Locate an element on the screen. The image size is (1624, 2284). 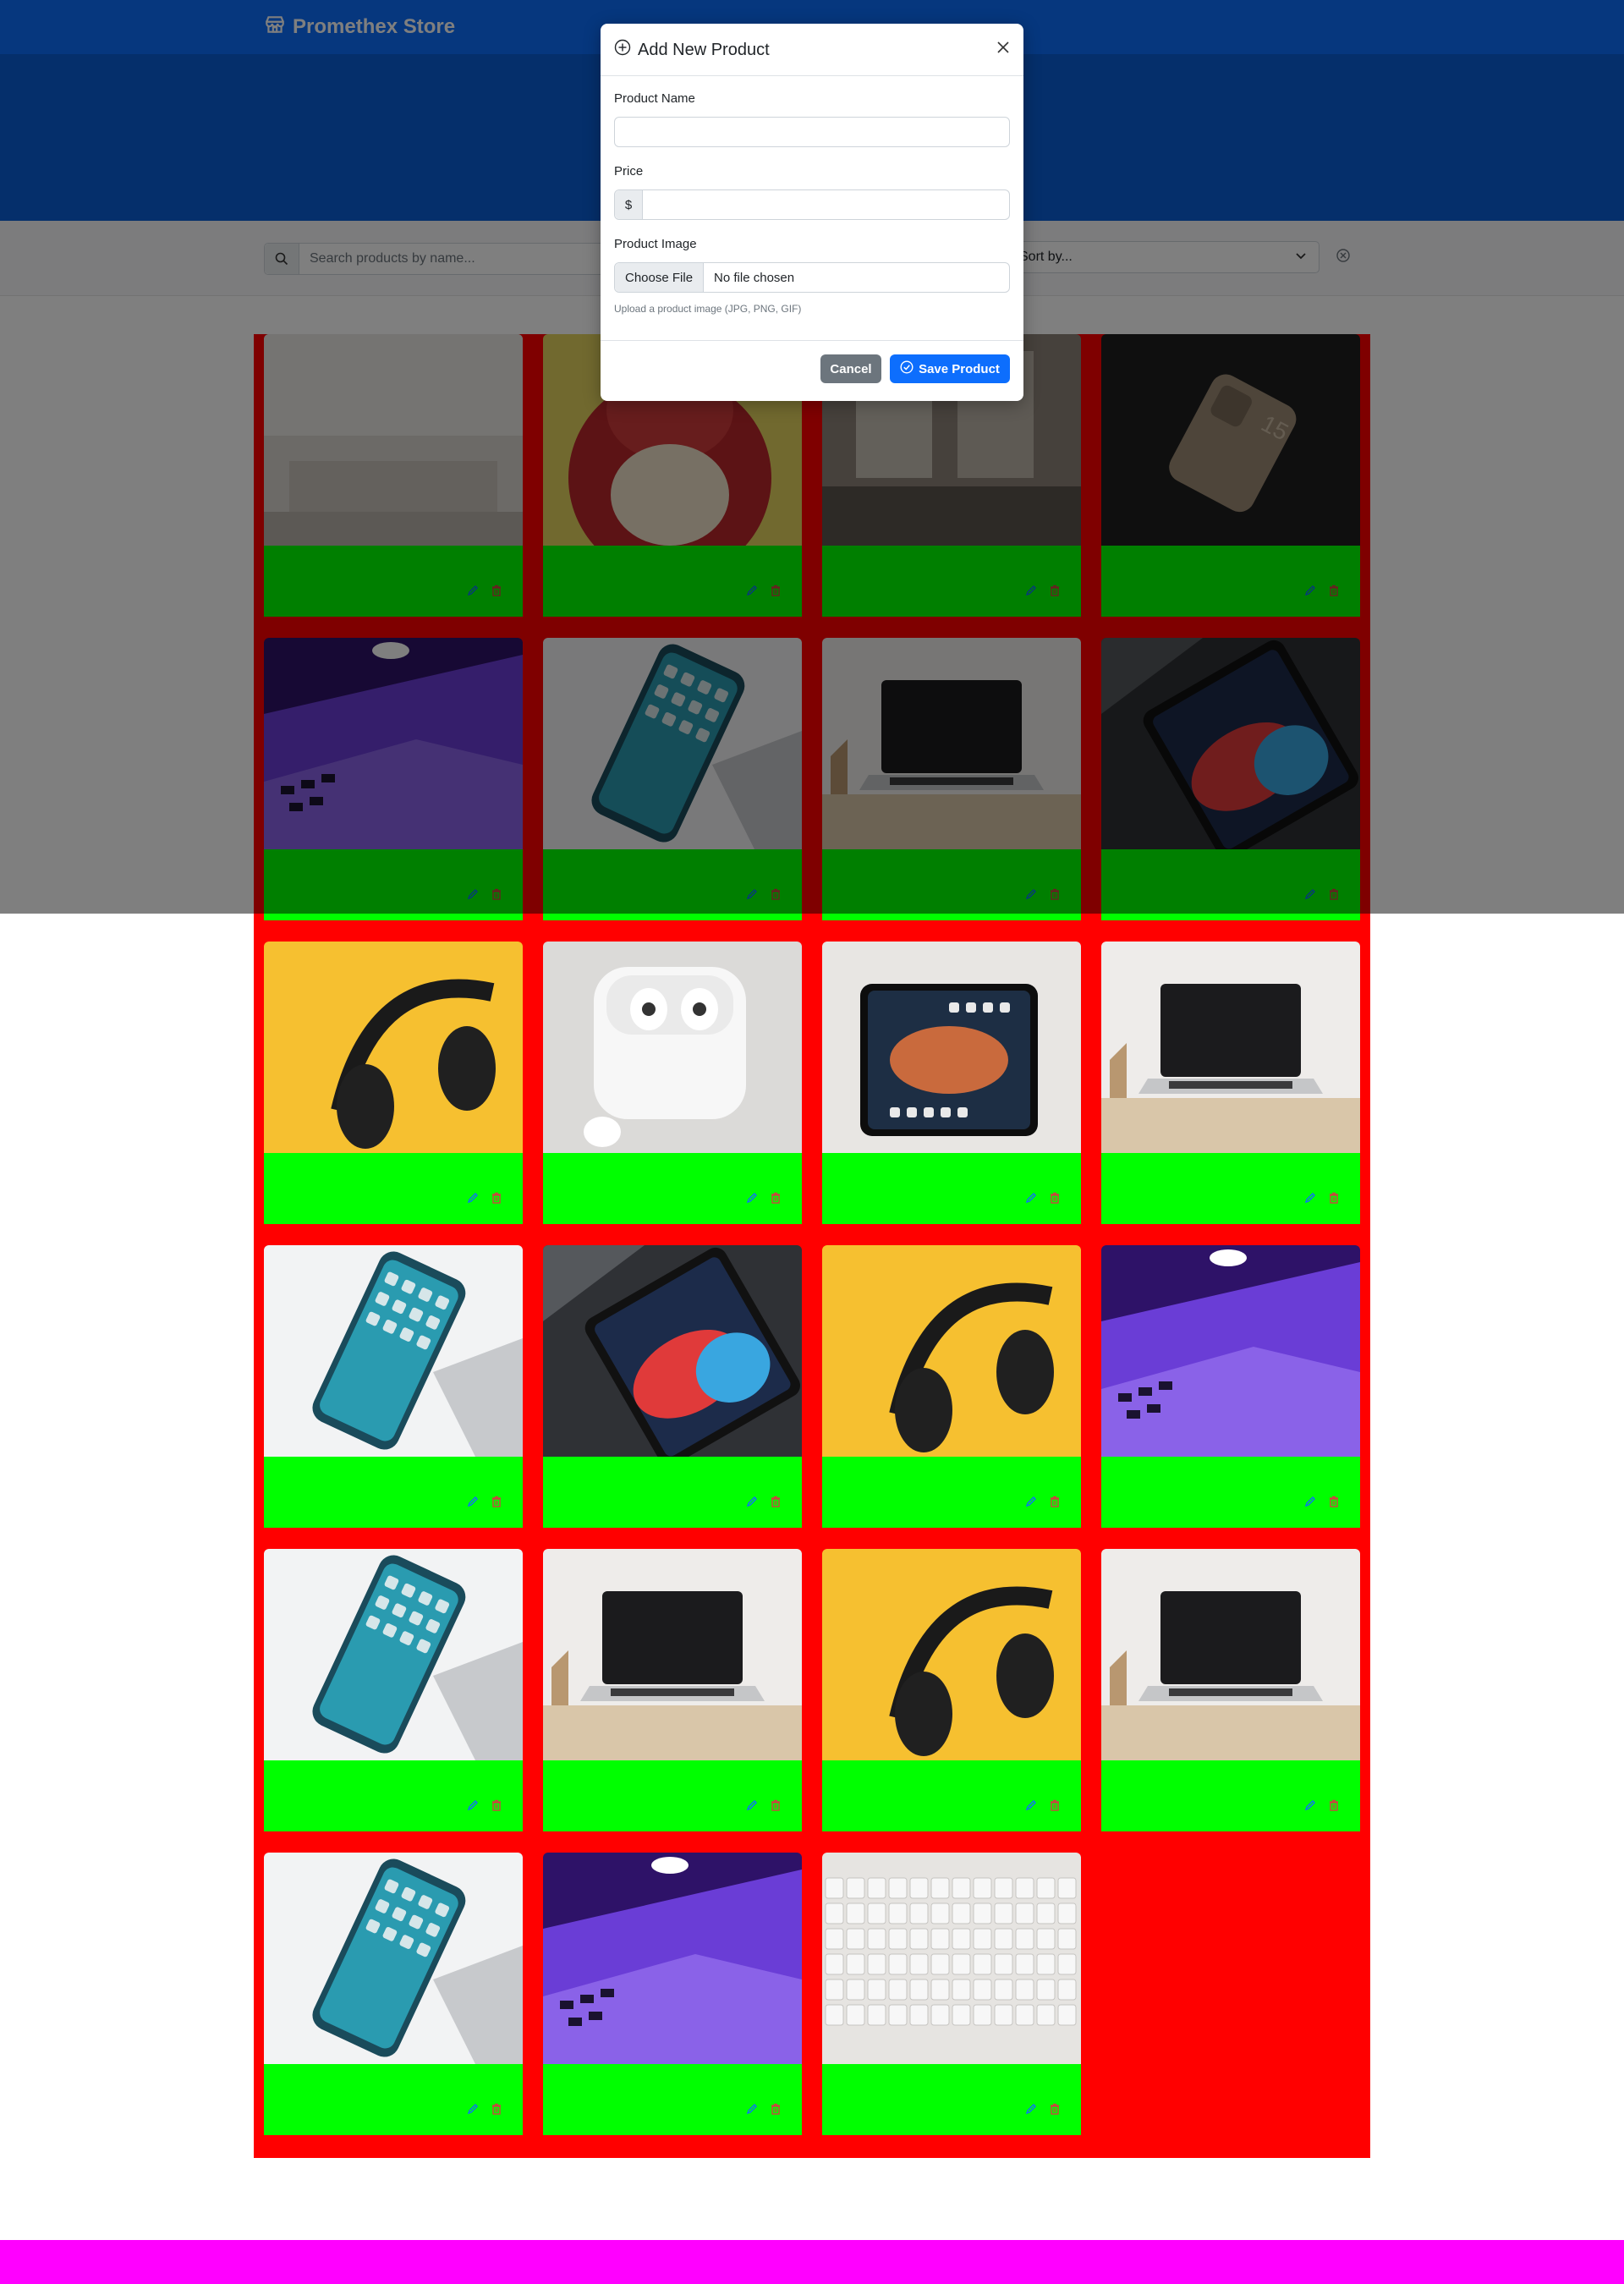
file-status: No file chosen is located at coordinates (755, 278).